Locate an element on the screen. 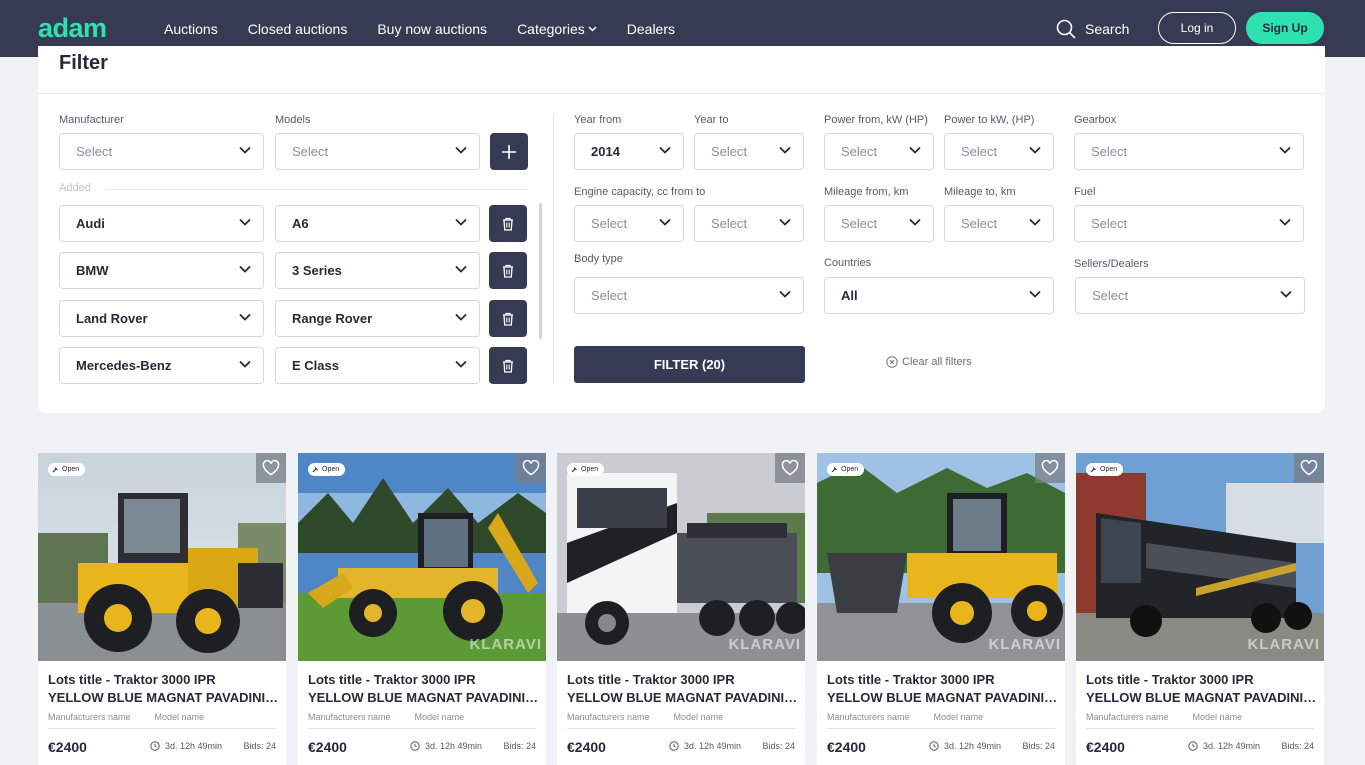 The height and width of the screenshot is (765, 1365). time-left: 3d. 12h 49min is located at coordinates (446, 746).